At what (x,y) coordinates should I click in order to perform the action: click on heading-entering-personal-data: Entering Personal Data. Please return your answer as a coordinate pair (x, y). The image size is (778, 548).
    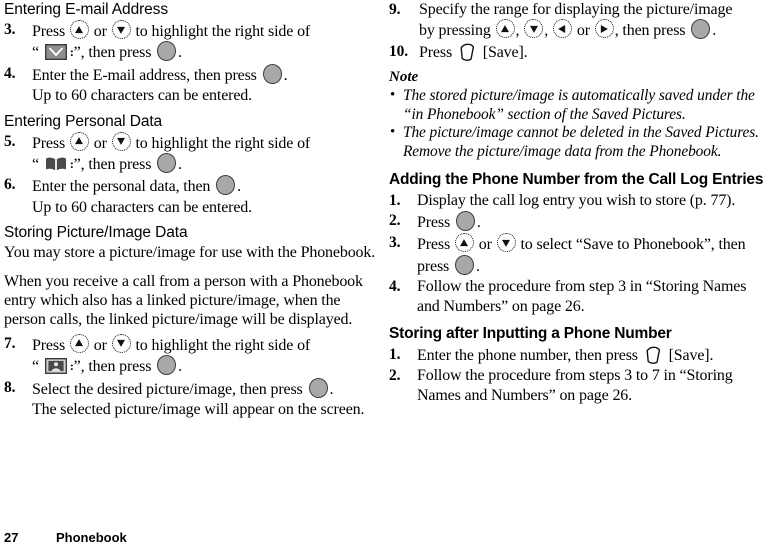
    Looking at the image, I should click on (83, 121).